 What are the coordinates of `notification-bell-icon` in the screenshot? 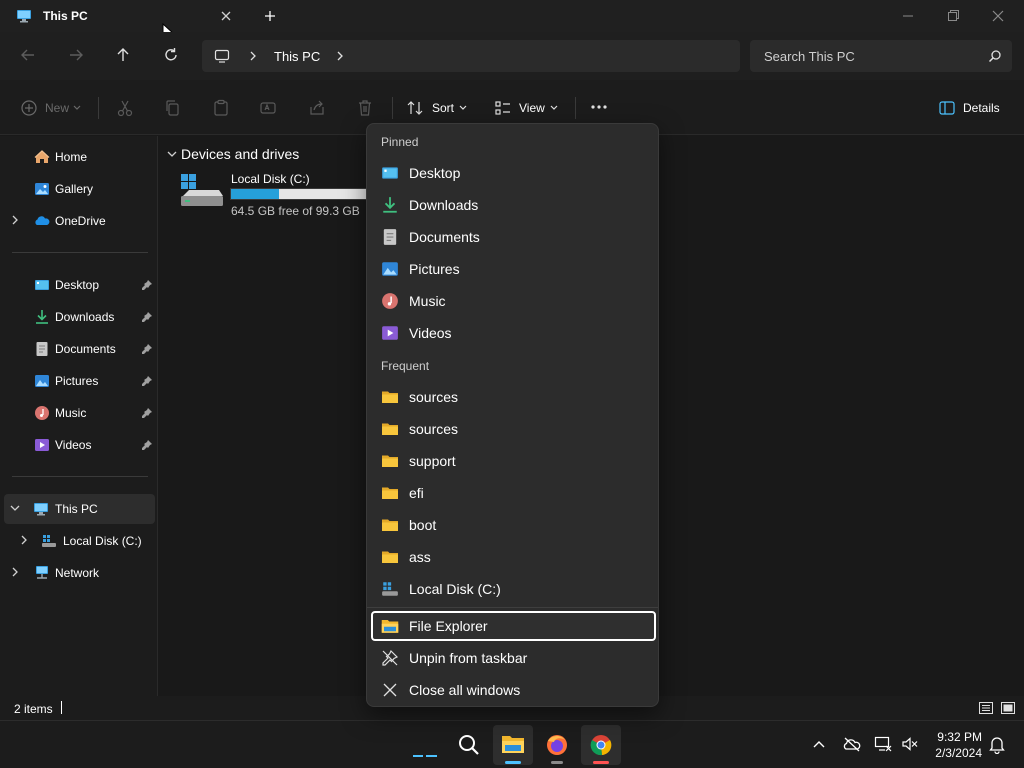 It's located at (997, 745).